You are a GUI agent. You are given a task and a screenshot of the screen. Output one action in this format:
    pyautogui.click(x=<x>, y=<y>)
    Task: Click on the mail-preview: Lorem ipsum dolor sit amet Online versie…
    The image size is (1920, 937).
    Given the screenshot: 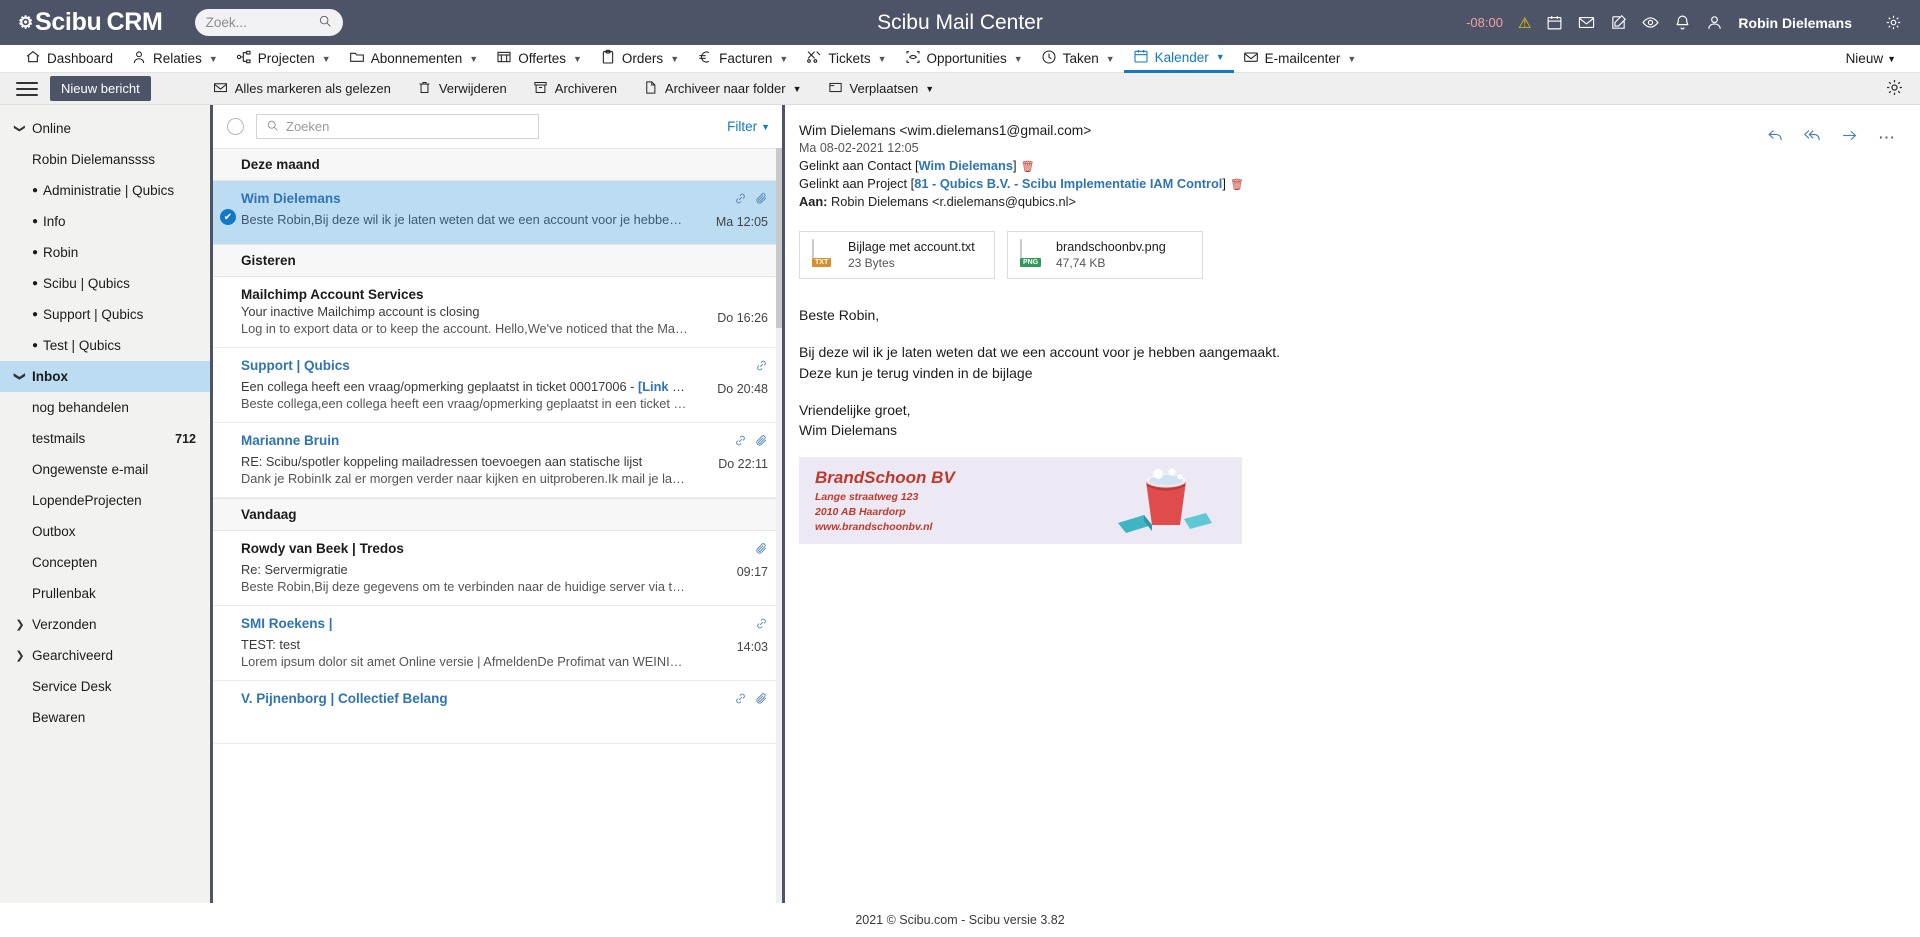 What is the action you would take?
    pyautogui.click(x=504, y=661)
    